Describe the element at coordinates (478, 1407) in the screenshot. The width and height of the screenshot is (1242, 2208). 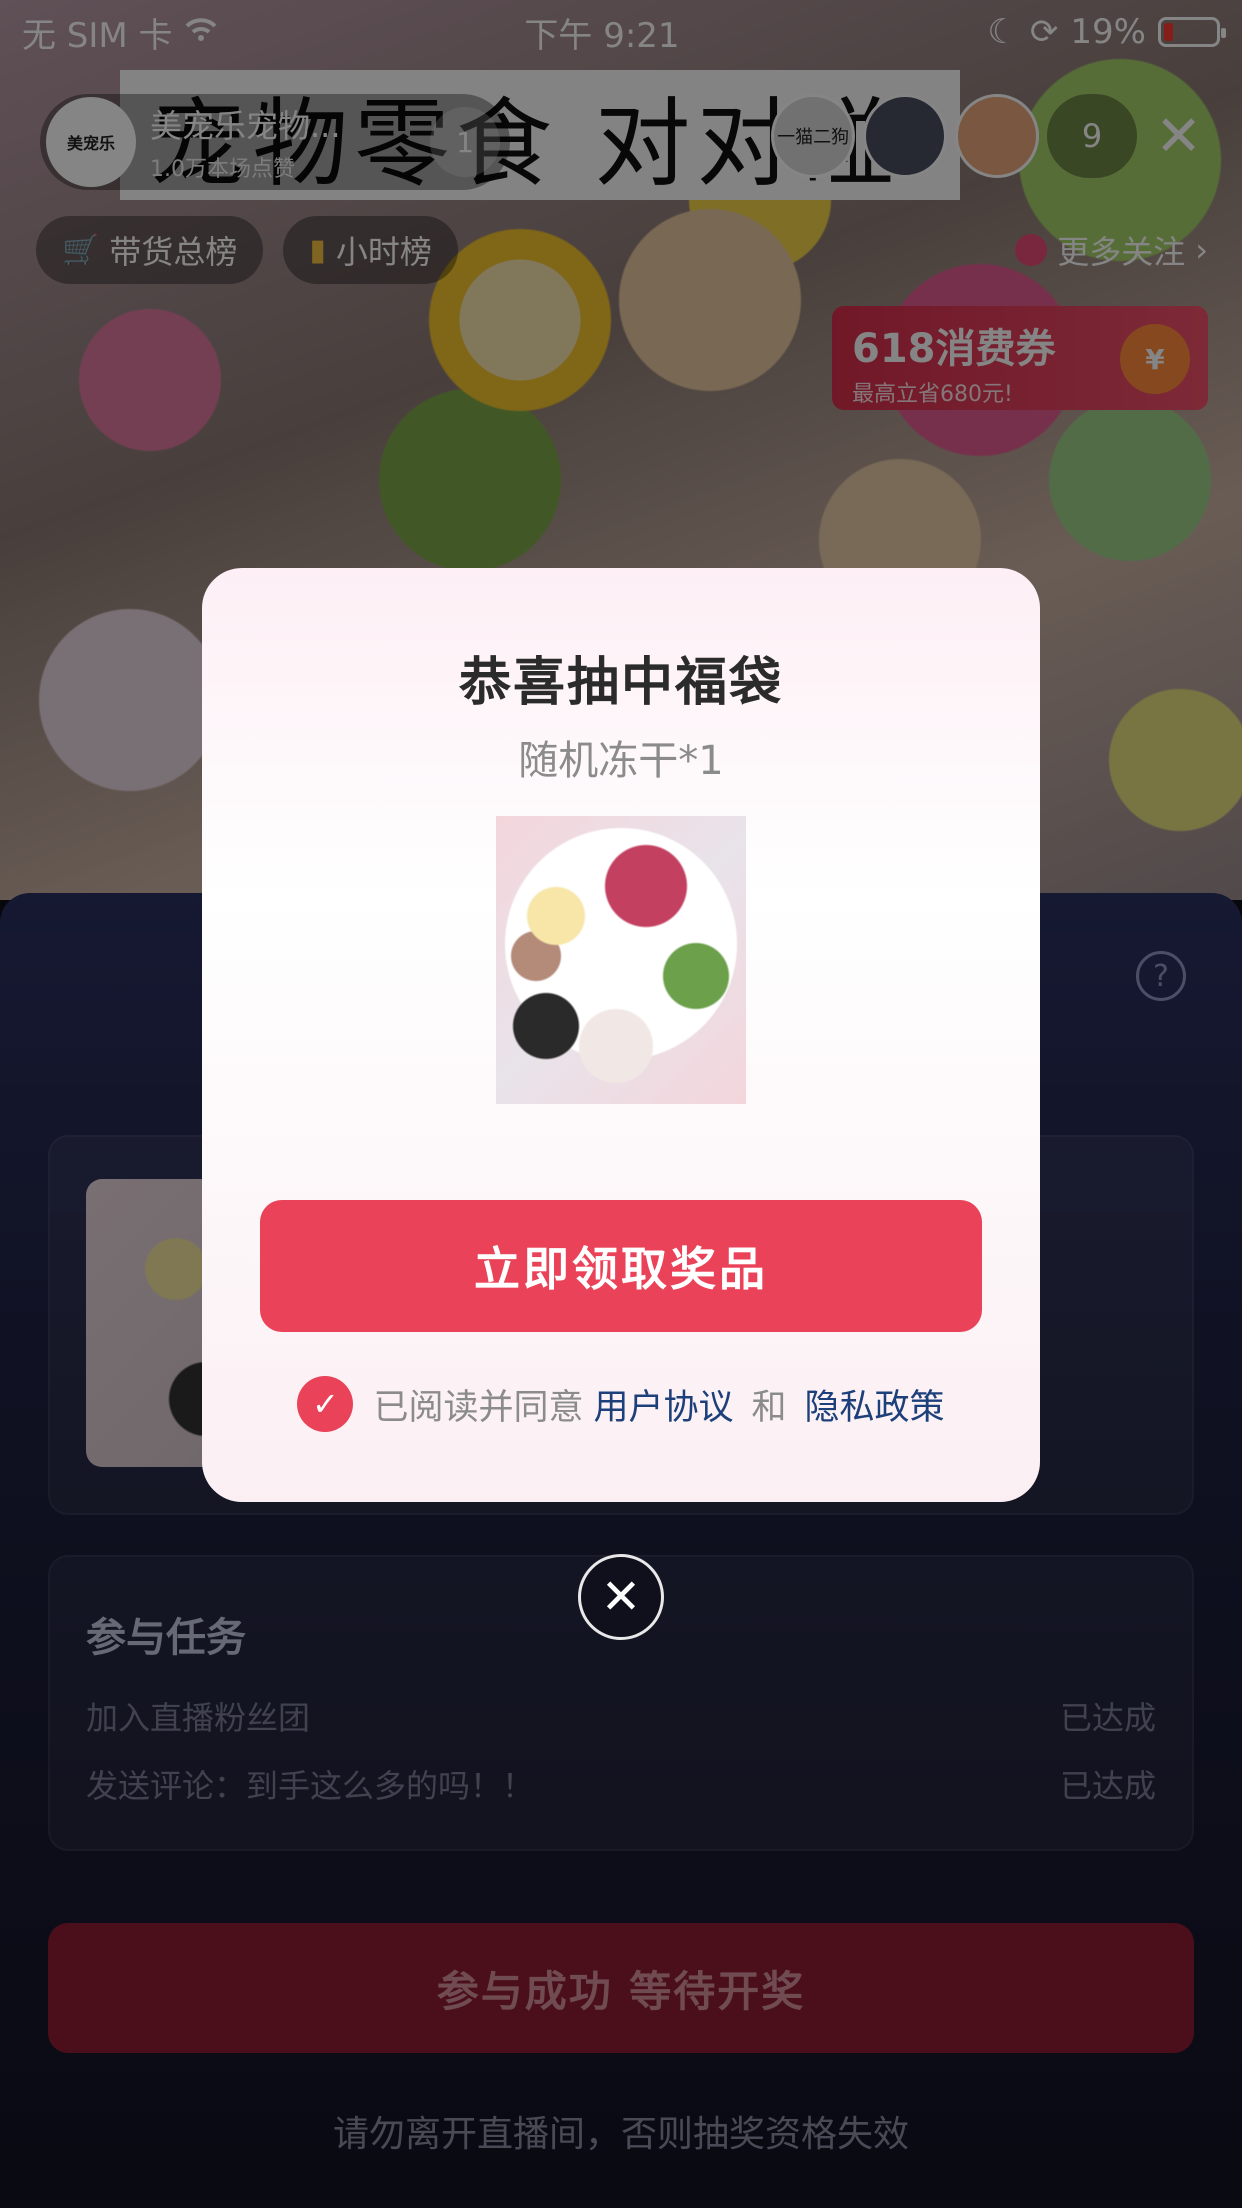
I see `agree-label: 已阅读并同意` at that location.